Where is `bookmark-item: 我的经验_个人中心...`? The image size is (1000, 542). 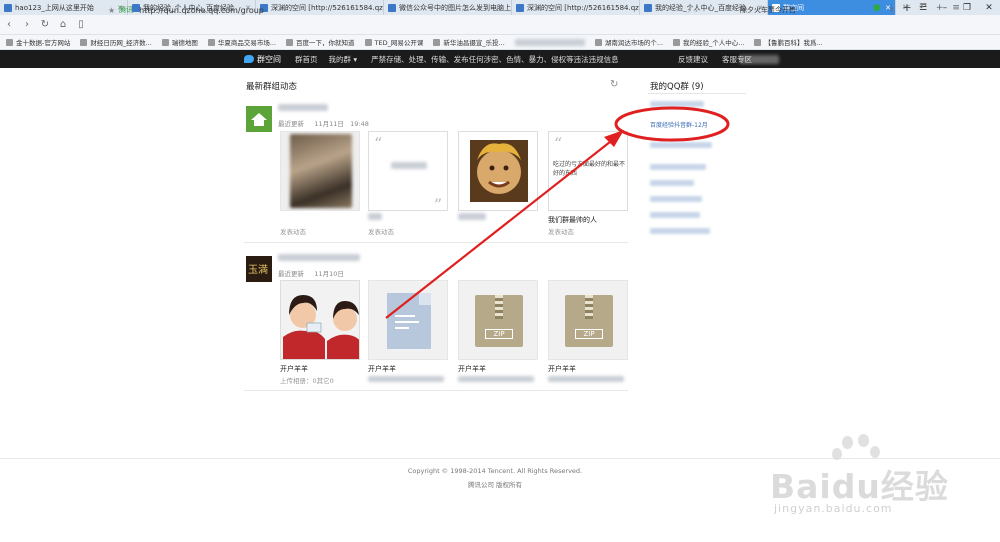
bookmark-item: 我的经验_个人中心... is located at coordinates (708, 42).